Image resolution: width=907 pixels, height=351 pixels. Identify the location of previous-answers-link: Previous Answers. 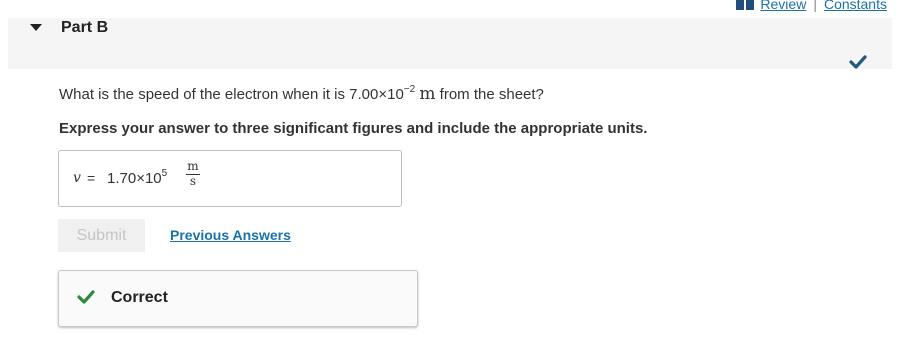
(230, 235).